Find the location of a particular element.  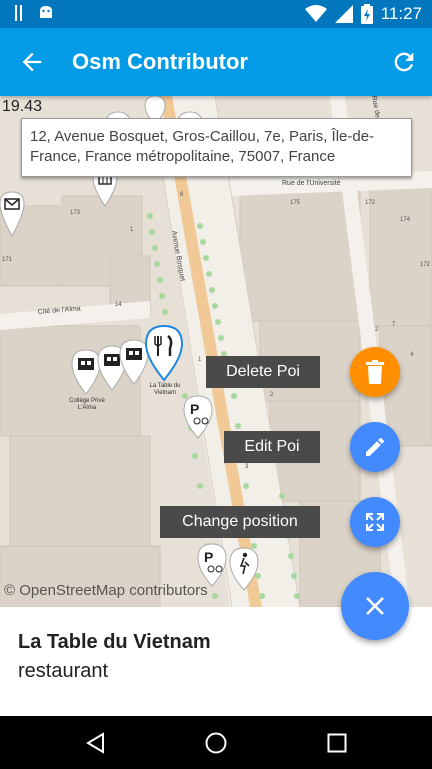

delete-poi-button is located at coordinates (375, 372).